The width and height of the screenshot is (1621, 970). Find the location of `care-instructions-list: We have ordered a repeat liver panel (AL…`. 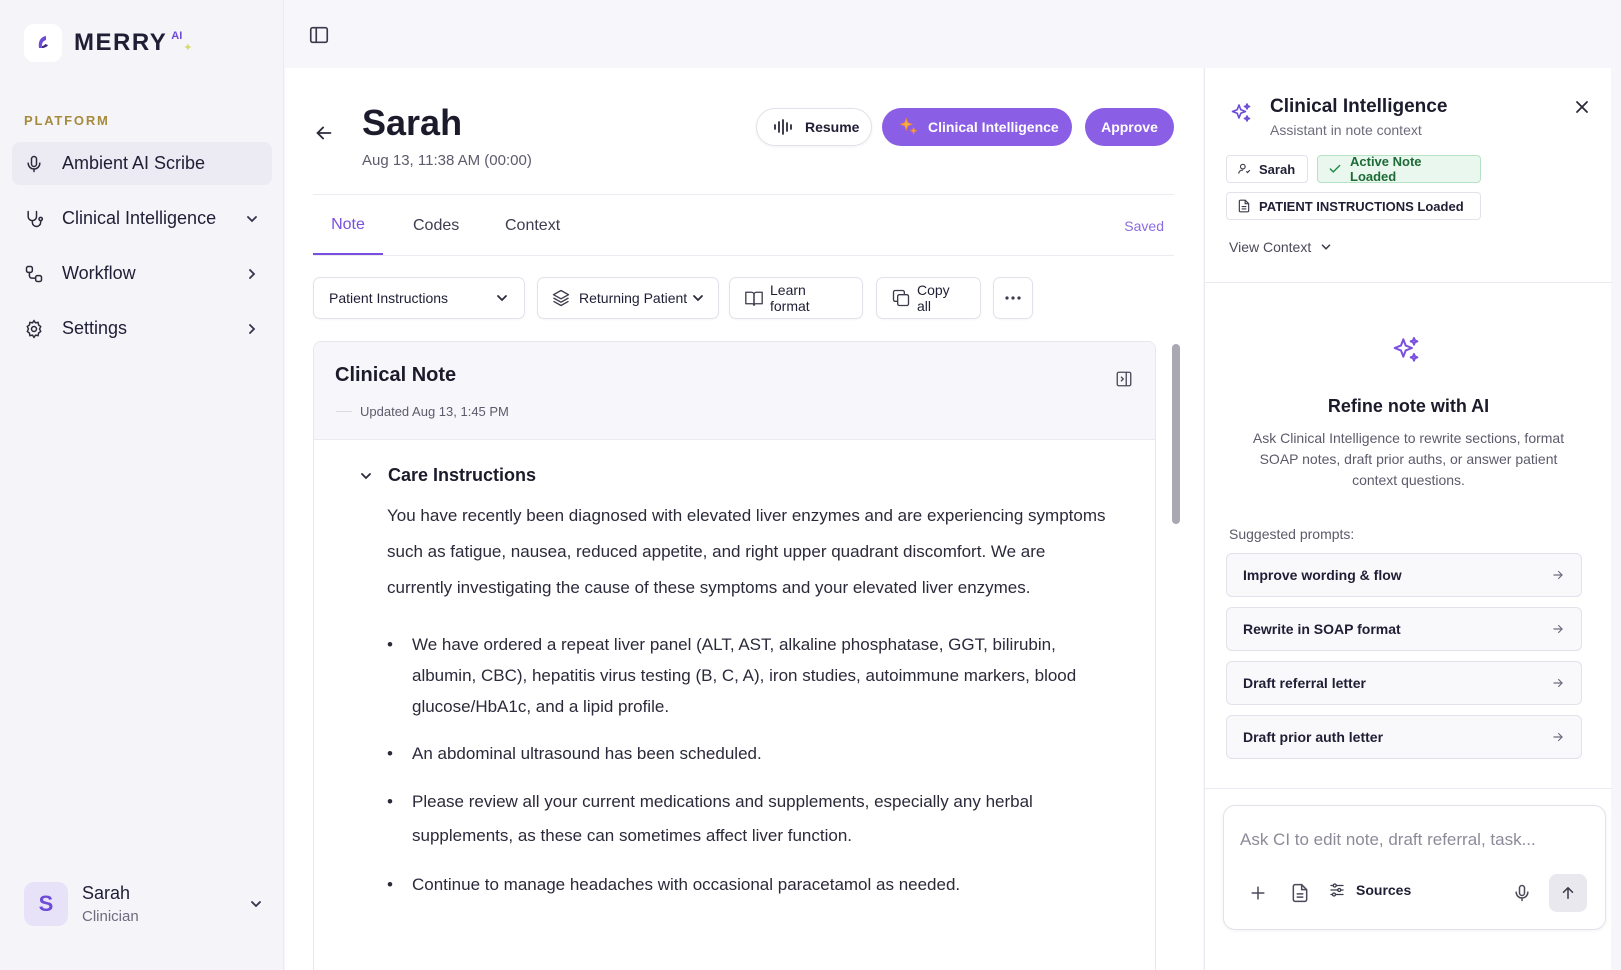

care-instructions-list: We have ordered a repeat liver panel (AL… is located at coordinates (747, 772).